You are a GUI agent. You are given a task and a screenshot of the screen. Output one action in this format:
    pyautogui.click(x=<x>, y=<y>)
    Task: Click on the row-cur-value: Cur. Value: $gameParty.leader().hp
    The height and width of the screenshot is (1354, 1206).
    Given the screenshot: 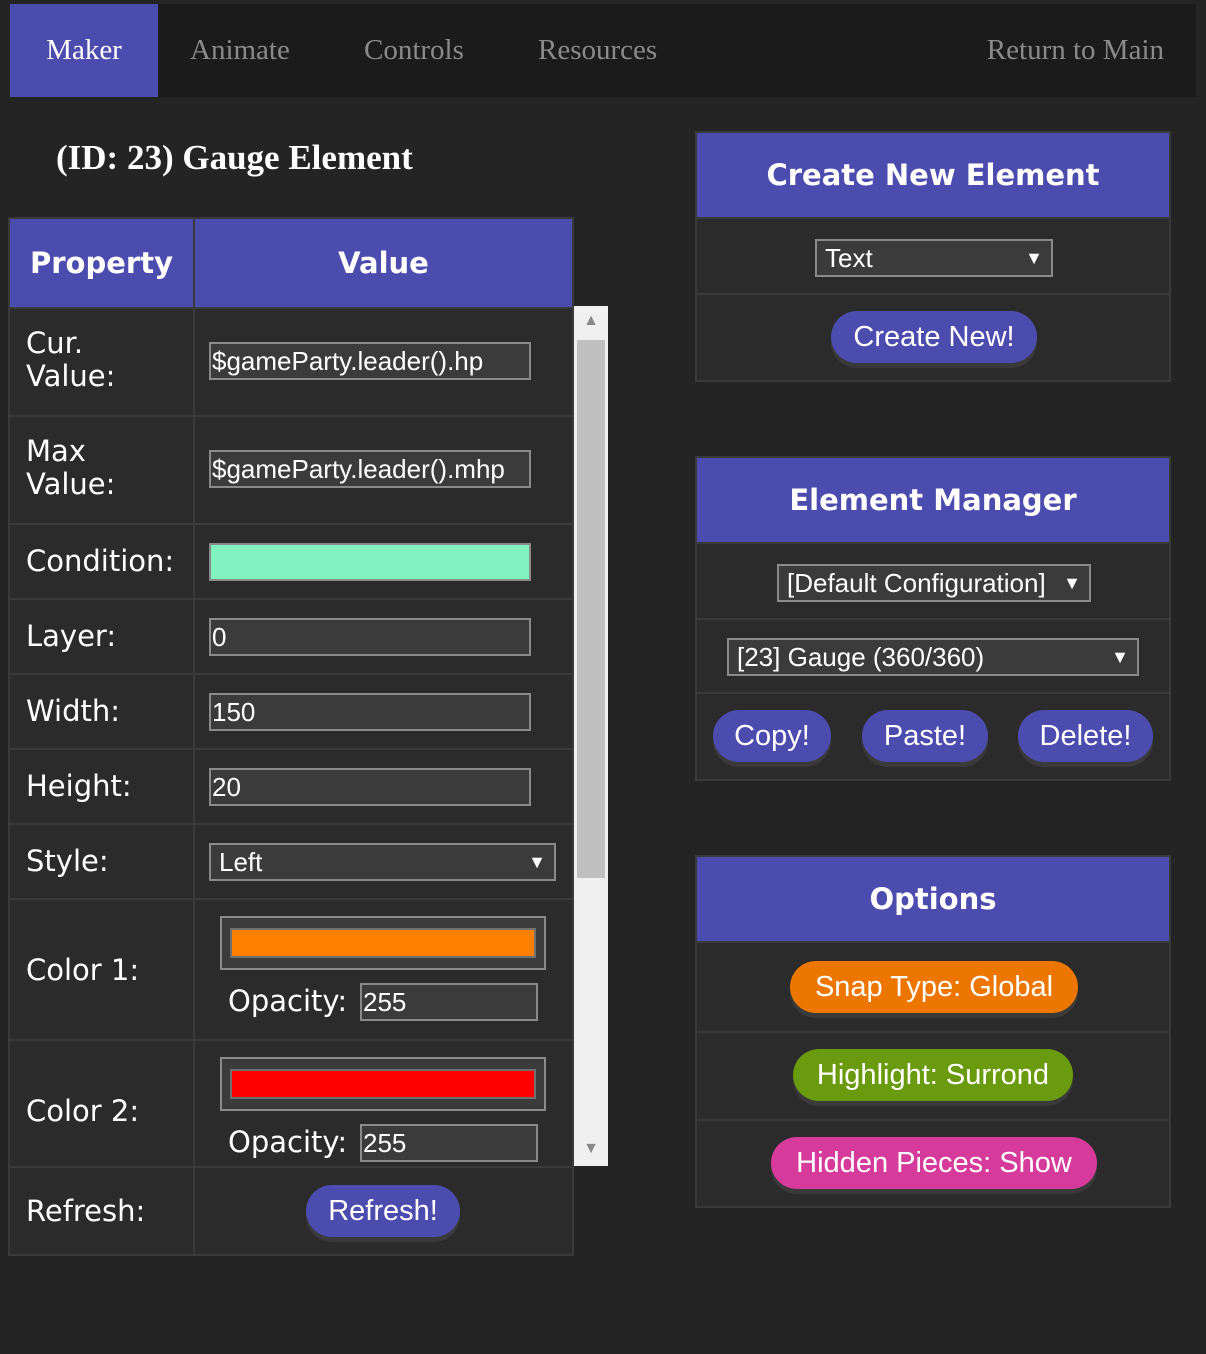 What is the action you would take?
    pyautogui.click(x=291, y=361)
    